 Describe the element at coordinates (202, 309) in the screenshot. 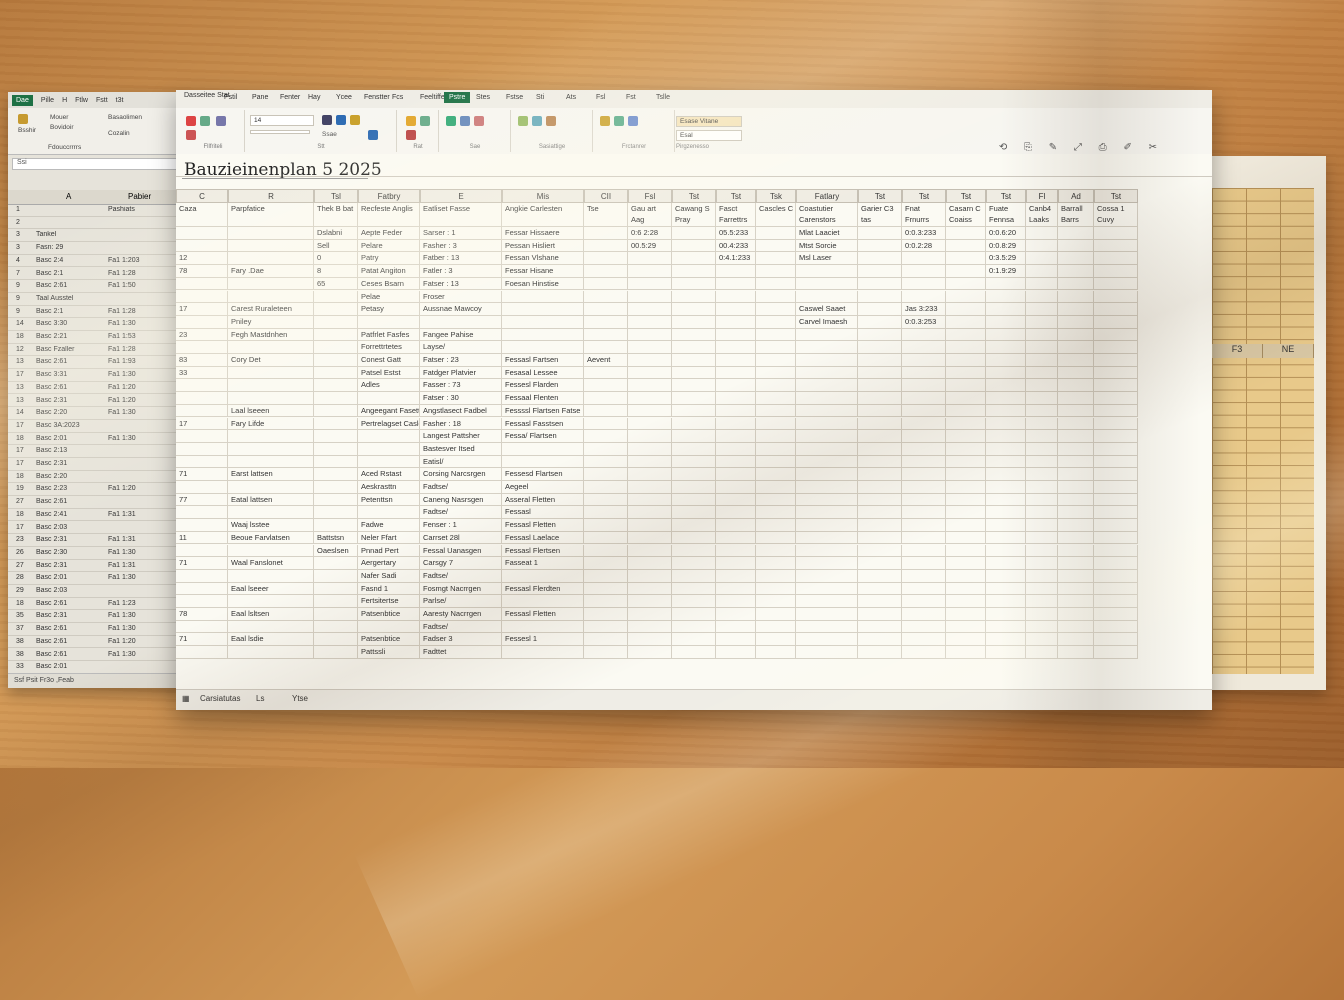

I see `grid-cell: 17` at that location.